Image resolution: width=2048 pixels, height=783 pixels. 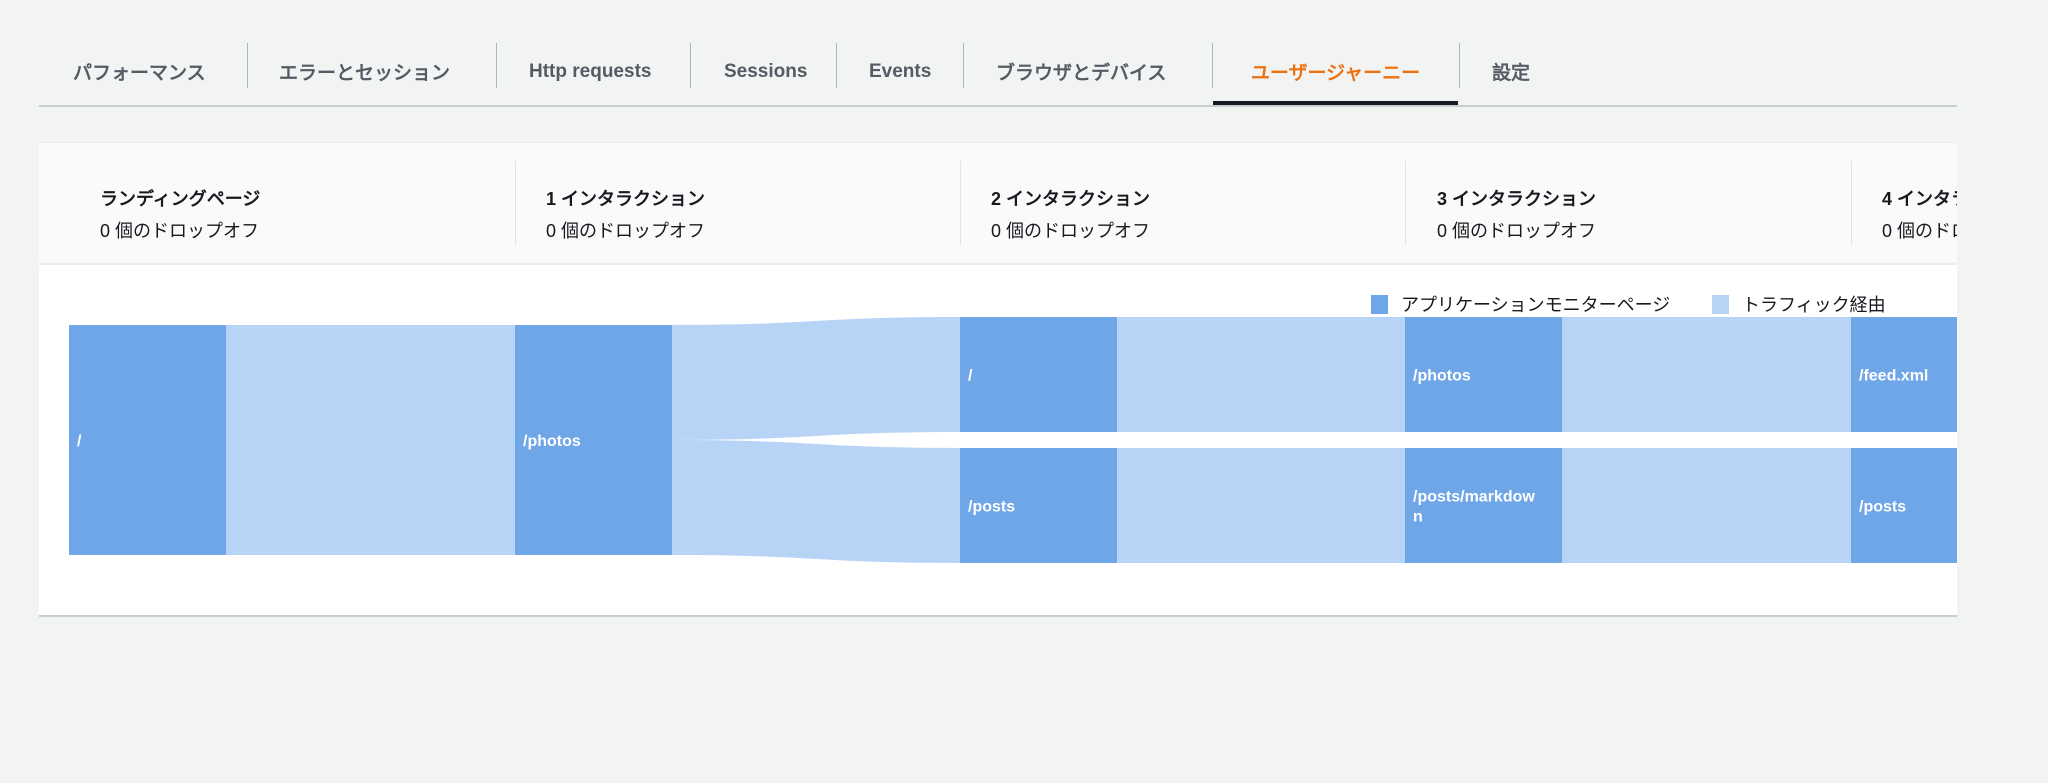 I want to click on journey-node-label: /feed.xml, so click(x=1893, y=376).